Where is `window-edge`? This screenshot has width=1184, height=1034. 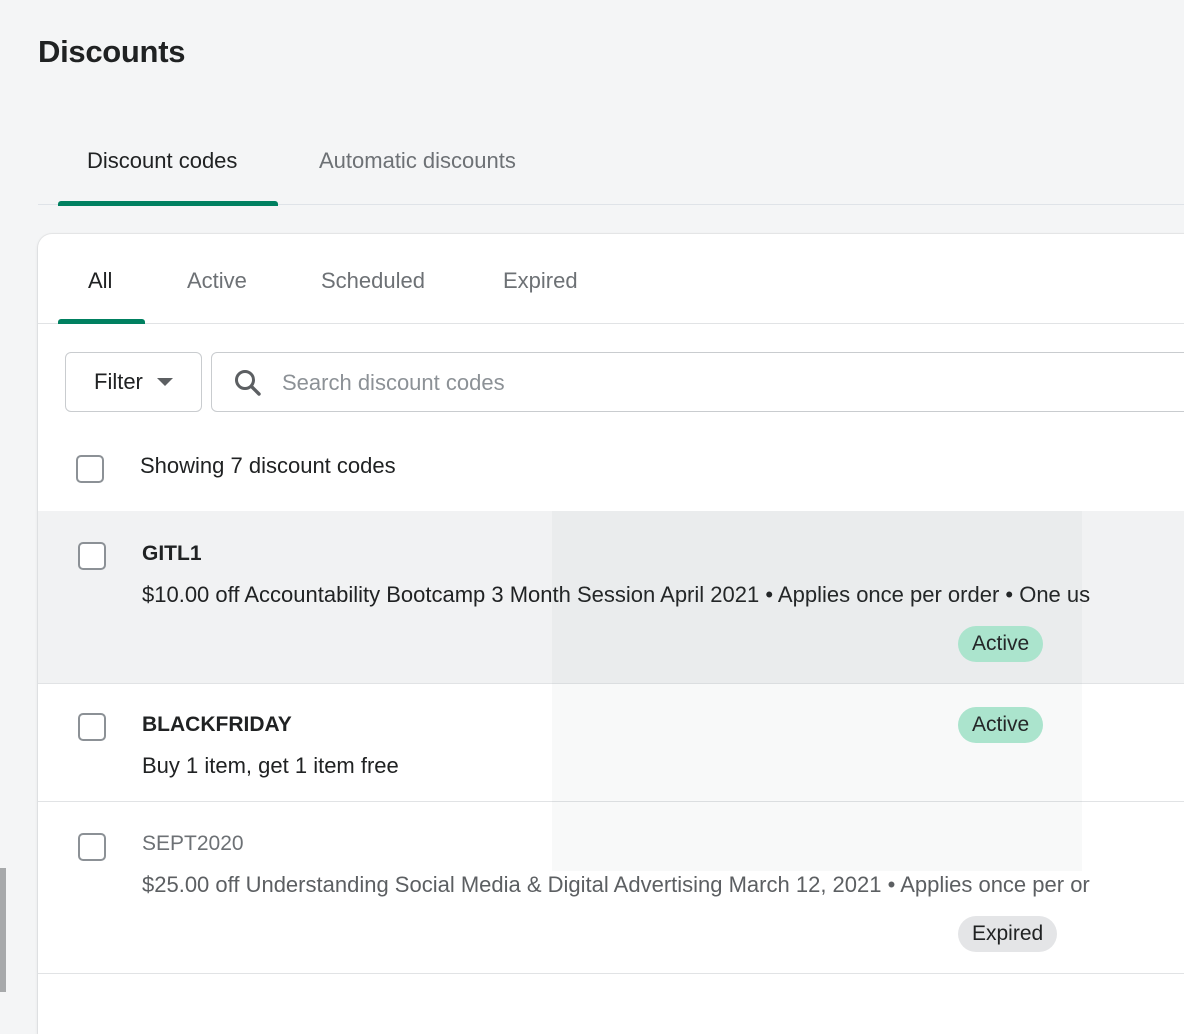 window-edge is located at coordinates (3, 930).